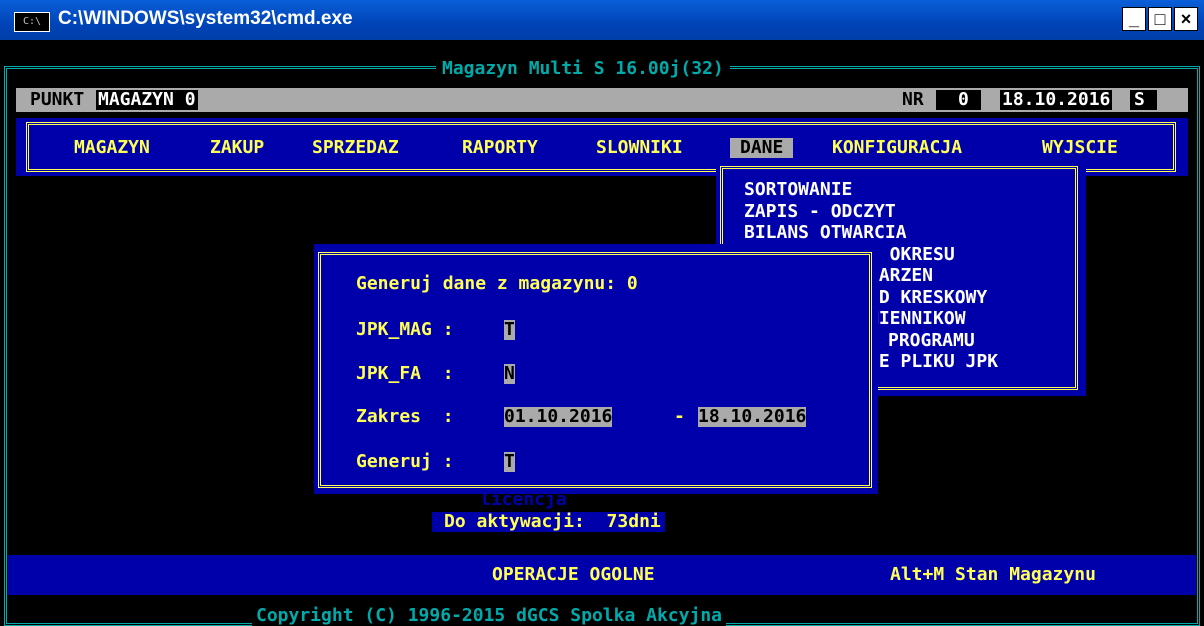  What do you see at coordinates (993, 574) in the screenshot?
I see `shortcut-hint: Alt+M Stan Magazynu` at bounding box center [993, 574].